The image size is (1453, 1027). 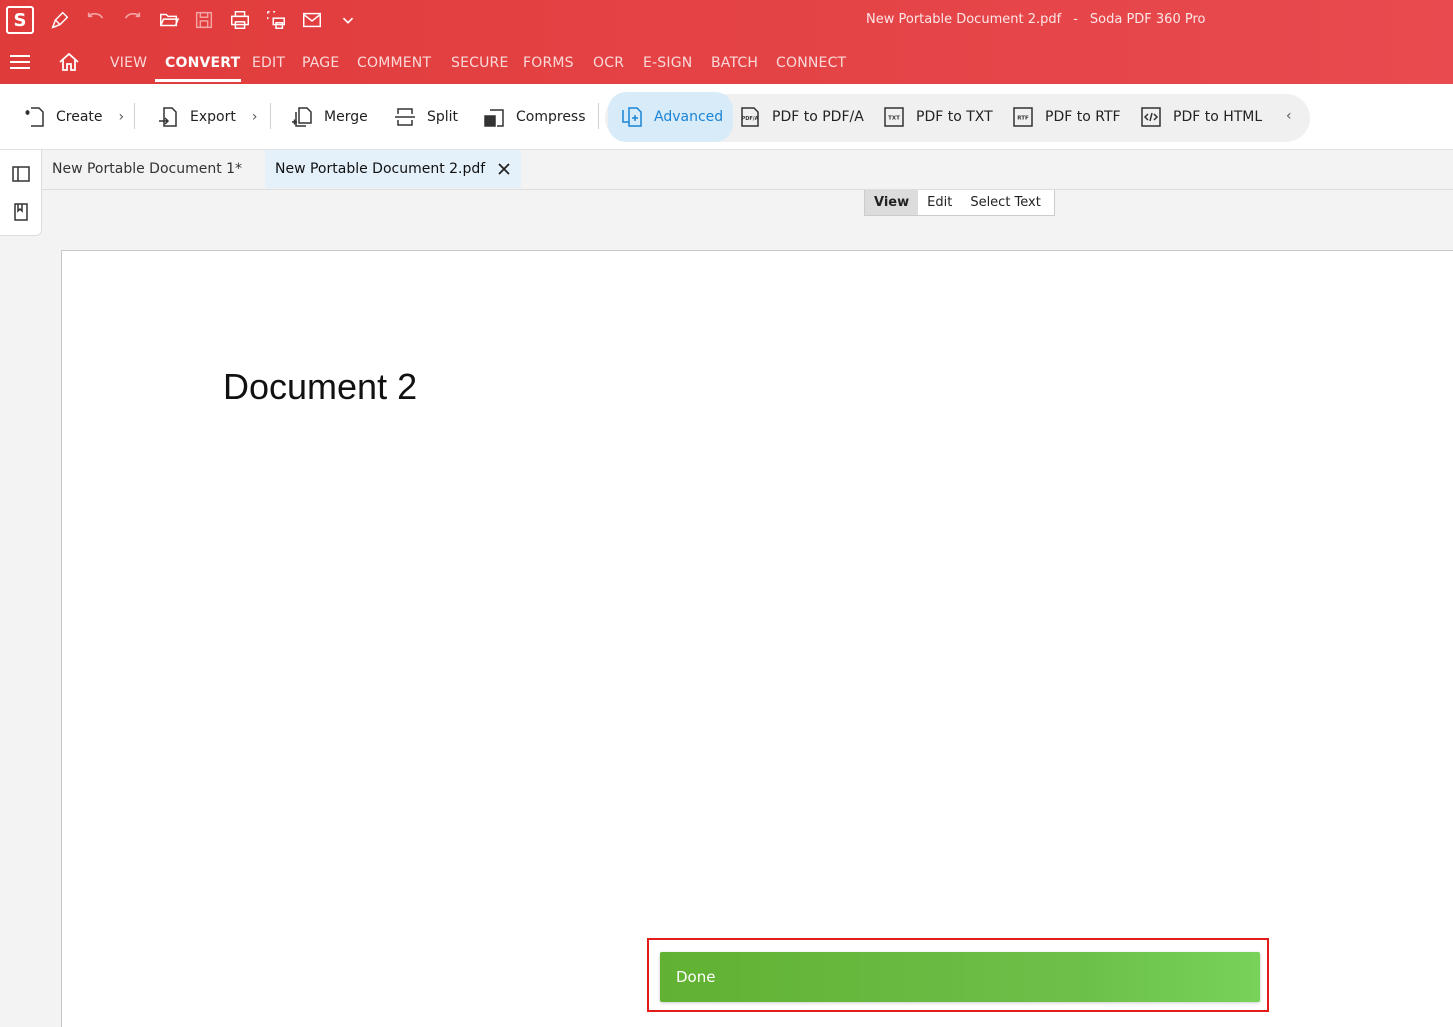 I want to click on rtf-file-icon: RTF, so click(x=1023, y=117).